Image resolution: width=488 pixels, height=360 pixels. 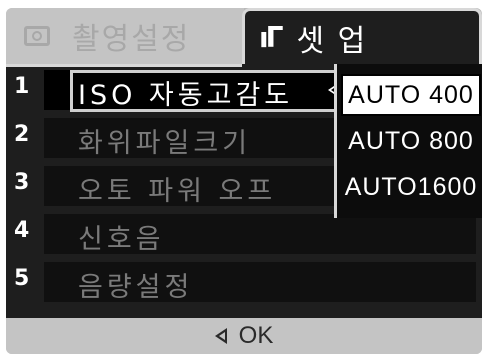 What do you see at coordinates (22, 182) in the screenshot?
I see `menu-item-number: 3` at bounding box center [22, 182].